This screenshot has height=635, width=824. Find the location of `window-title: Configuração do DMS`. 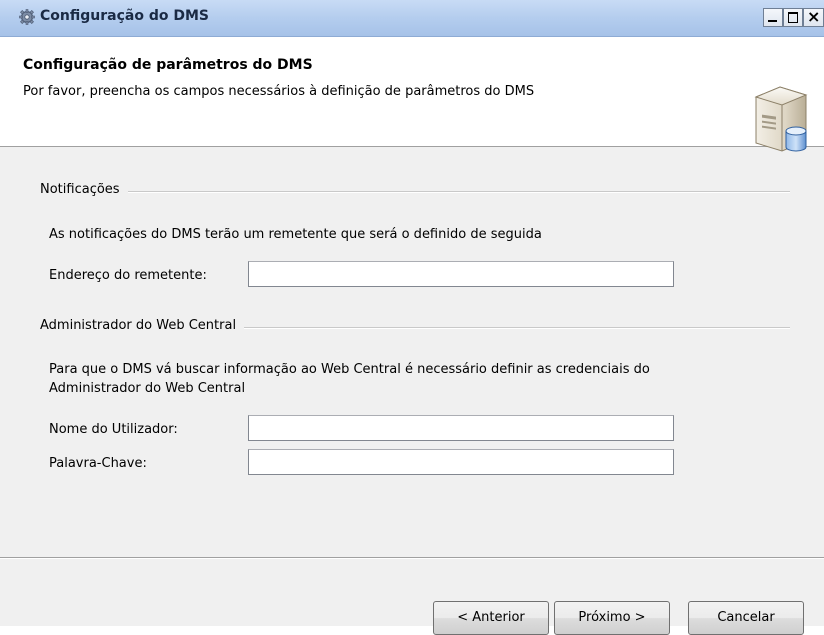

window-title: Configuração do DMS is located at coordinates (124, 16).